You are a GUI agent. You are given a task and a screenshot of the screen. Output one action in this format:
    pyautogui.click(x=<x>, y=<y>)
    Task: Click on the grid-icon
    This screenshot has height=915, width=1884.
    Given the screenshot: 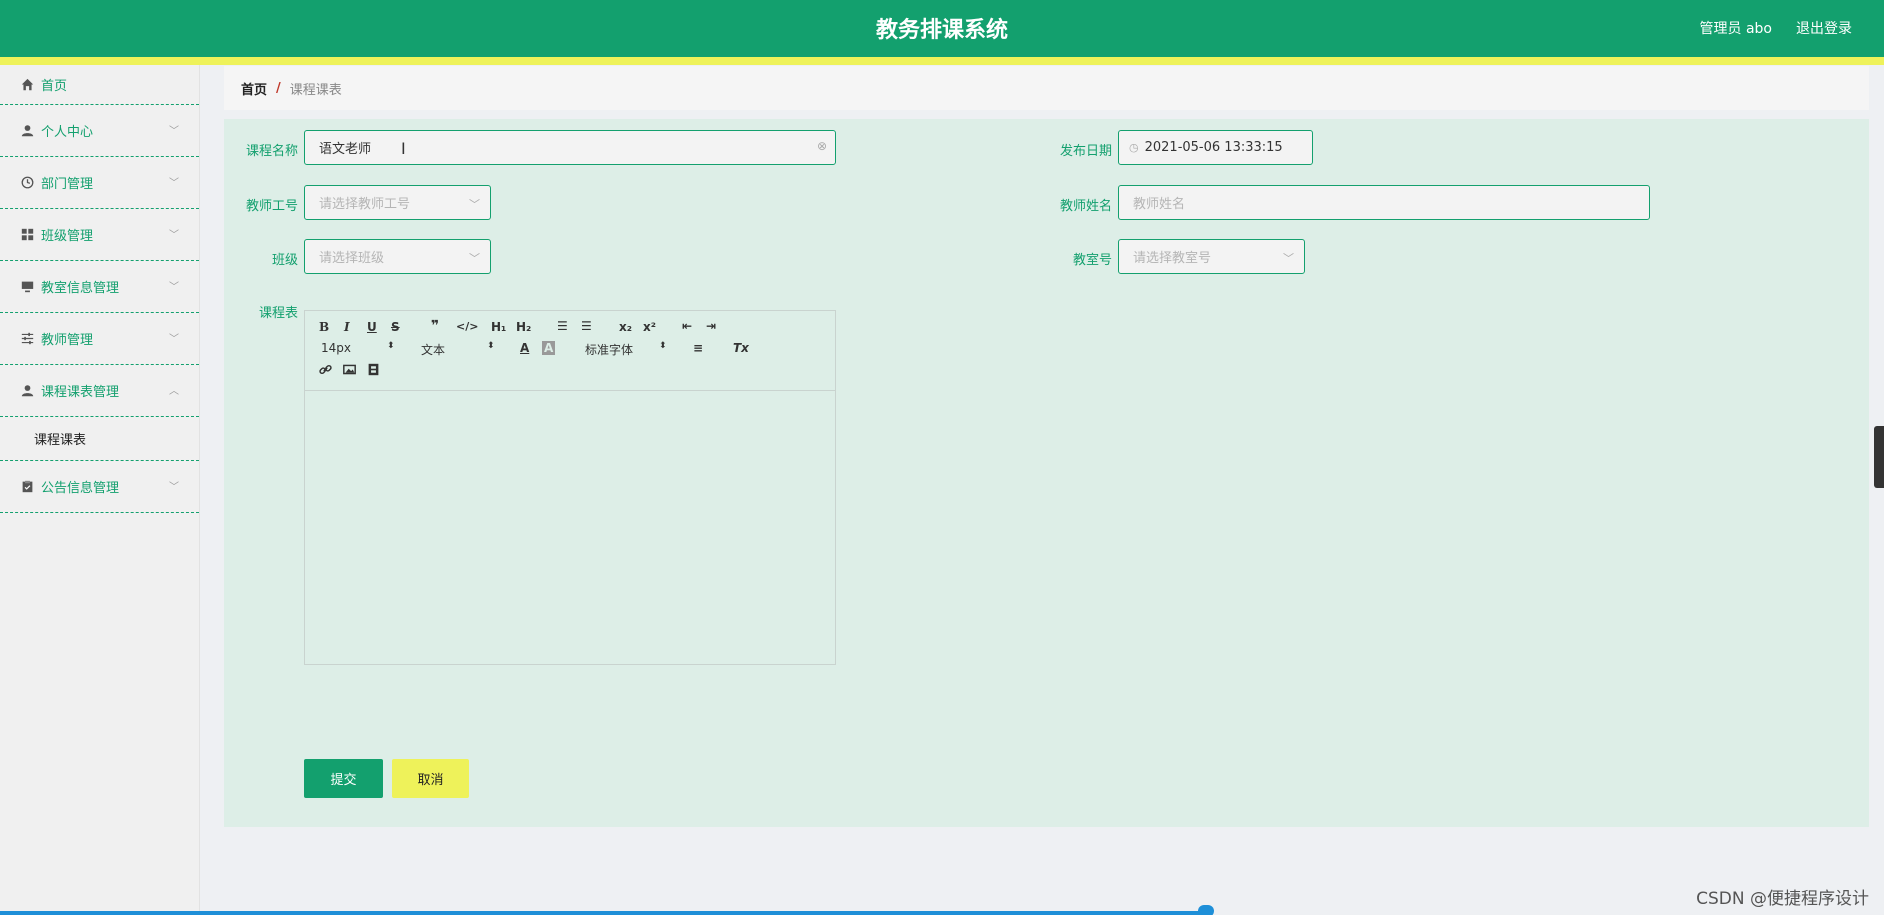 What is the action you would take?
    pyautogui.click(x=27, y=235)
    